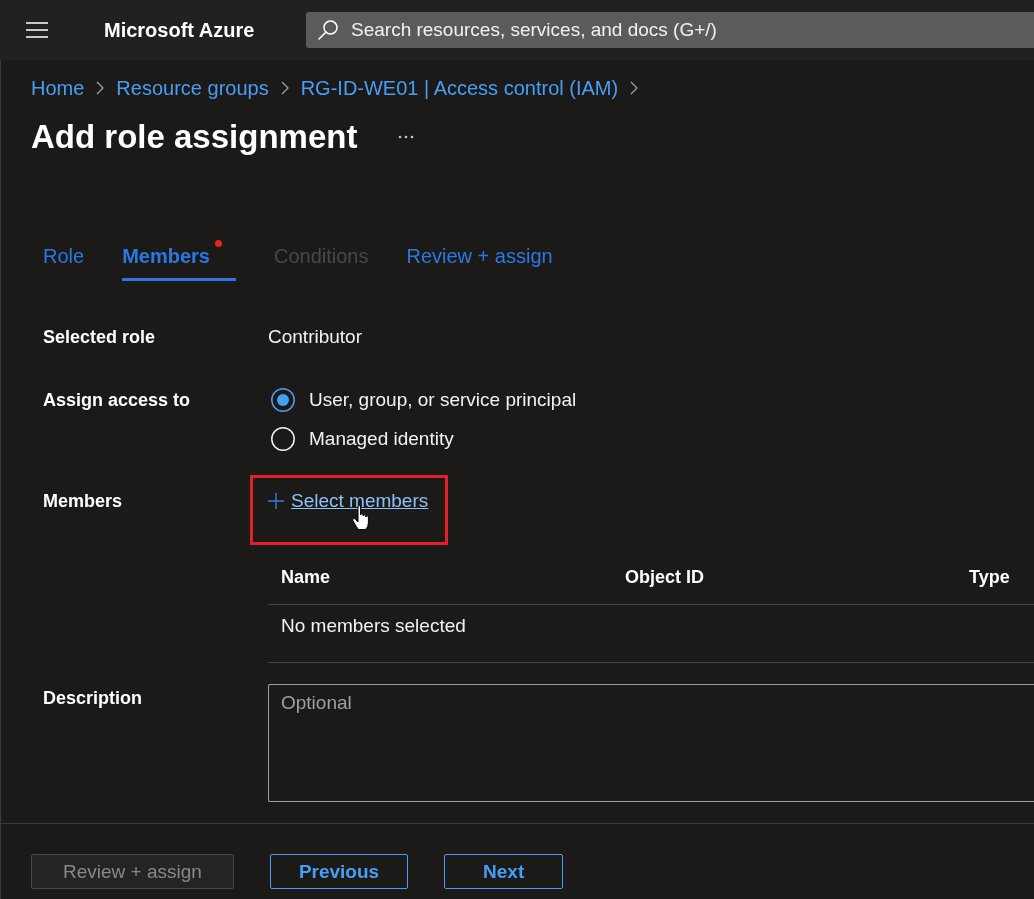 Image resolution: width=1034 pixels, height=899 pixels. I want to click on field-label: Selected role, so click(99, 337).